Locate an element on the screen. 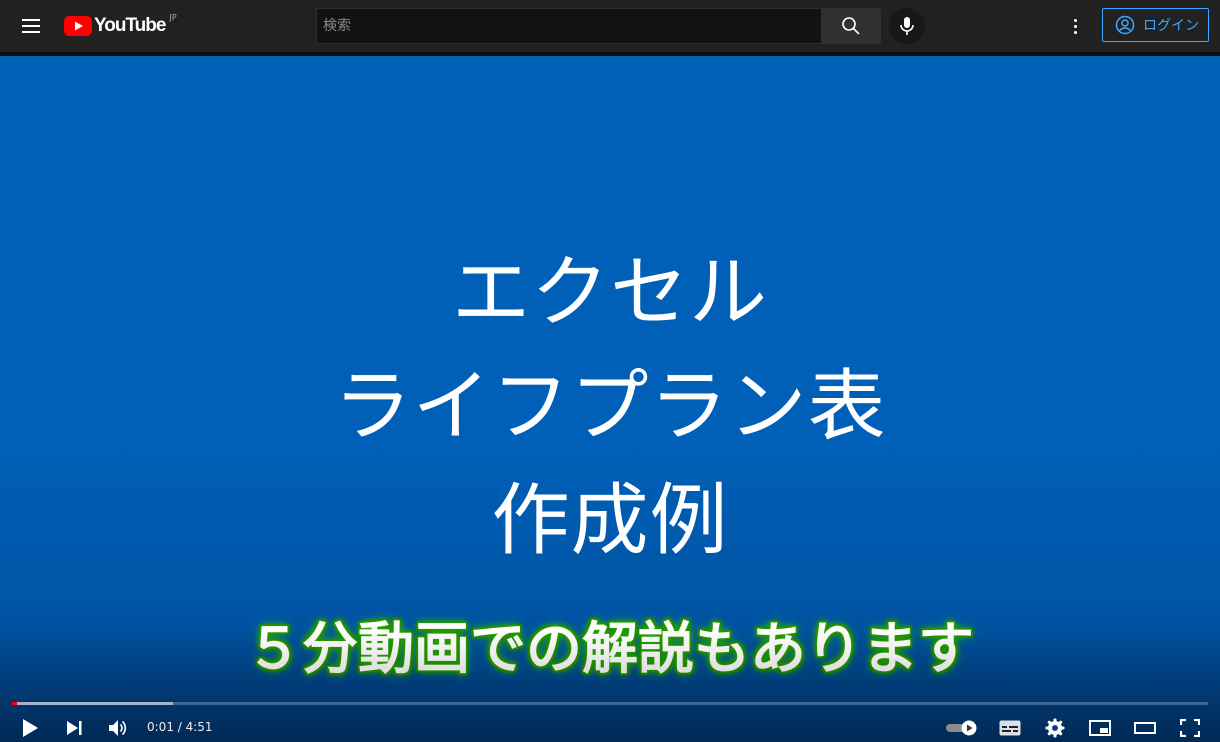  next-button is located at coordinates (74, 728).